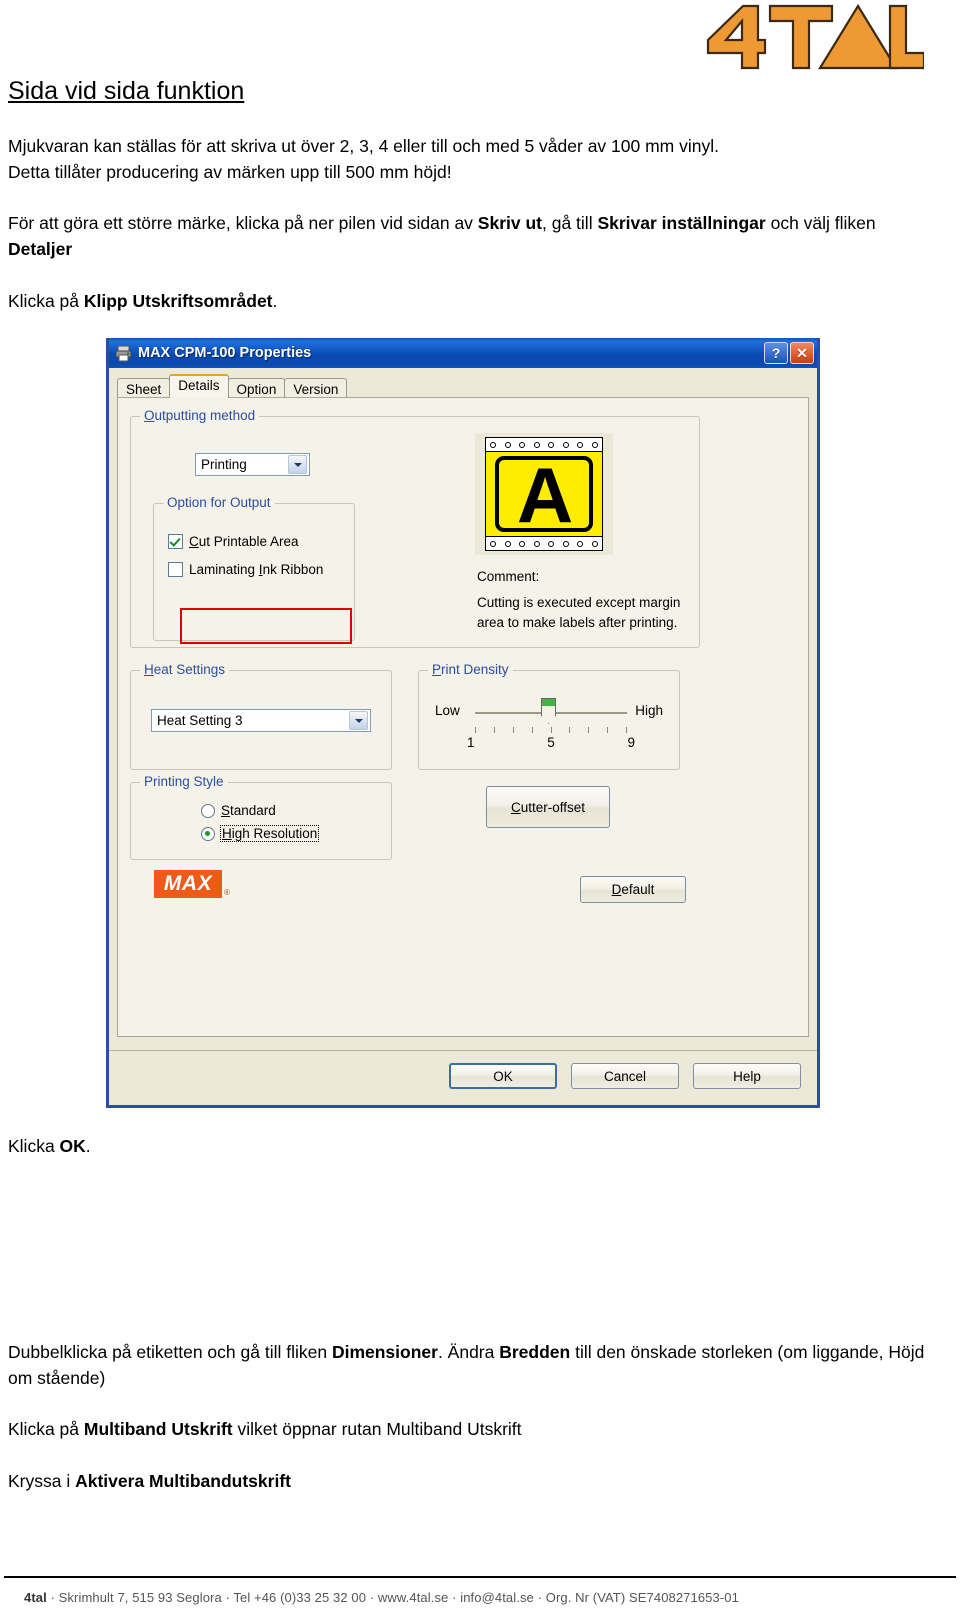 The image size is (960, 1621). I want to click on tab-strip: Sheet Details Option Version, so click(232, 386).